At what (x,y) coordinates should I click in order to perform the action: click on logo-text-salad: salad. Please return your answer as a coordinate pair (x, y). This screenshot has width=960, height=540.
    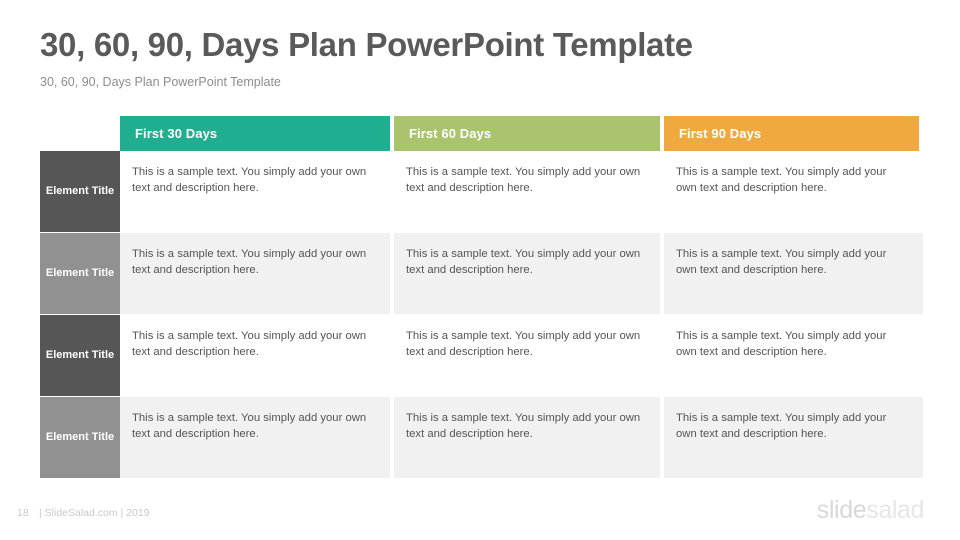
    Looking at the image, I should click on (895, 510).